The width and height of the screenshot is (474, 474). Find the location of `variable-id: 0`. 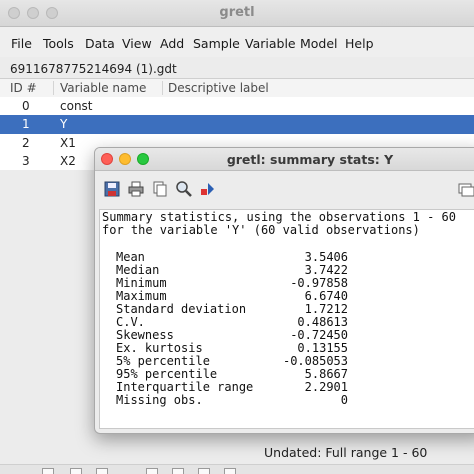

variable-id: 0 is located at coordinates (26, 106).